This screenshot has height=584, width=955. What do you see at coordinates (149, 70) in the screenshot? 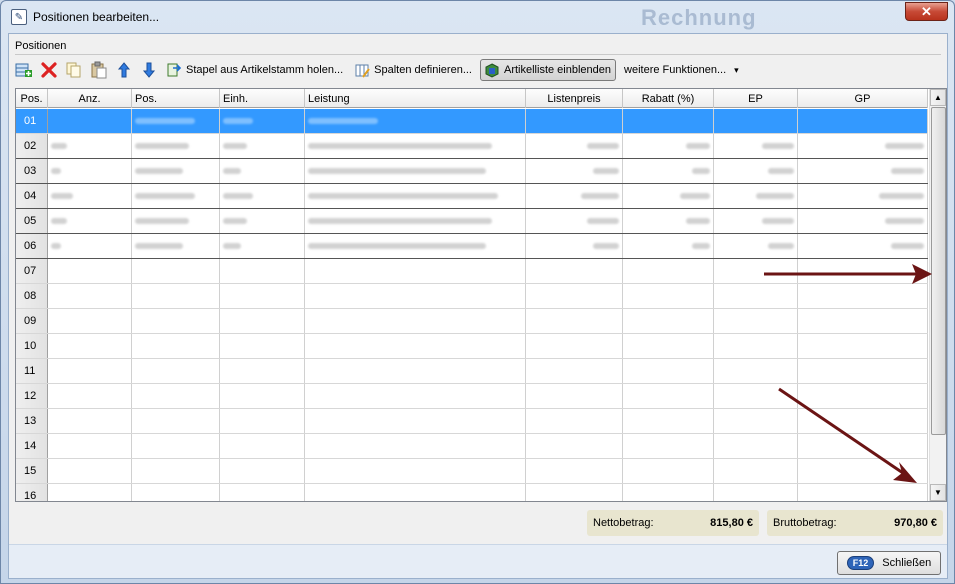
I see `move-down-icon` at bounding box center [149, 70].